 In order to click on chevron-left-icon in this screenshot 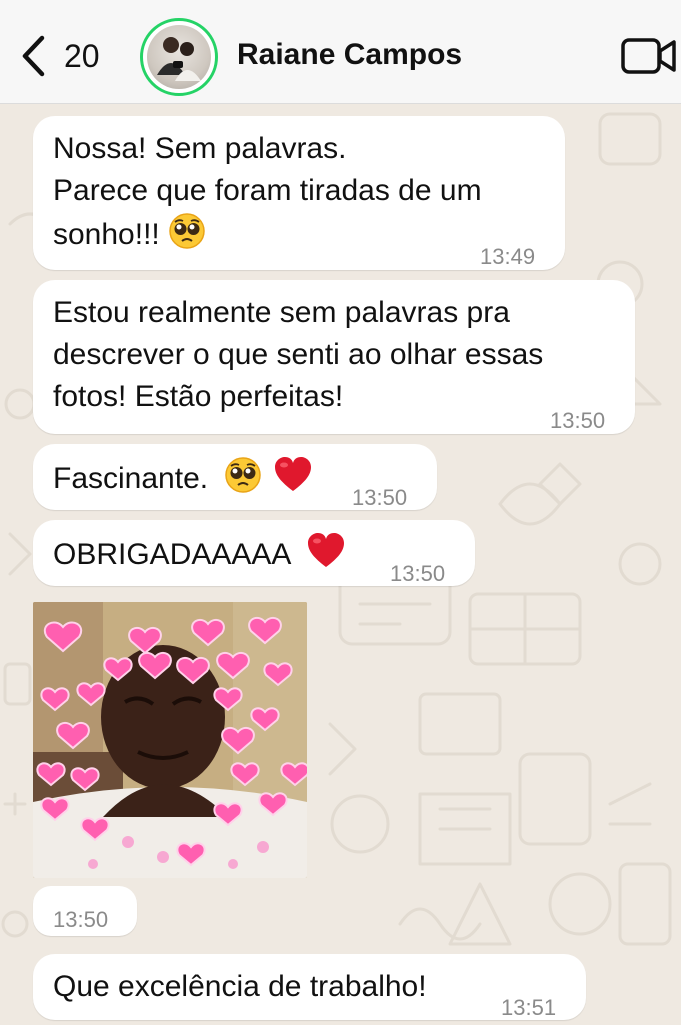, I will do `click(33, 56)`.